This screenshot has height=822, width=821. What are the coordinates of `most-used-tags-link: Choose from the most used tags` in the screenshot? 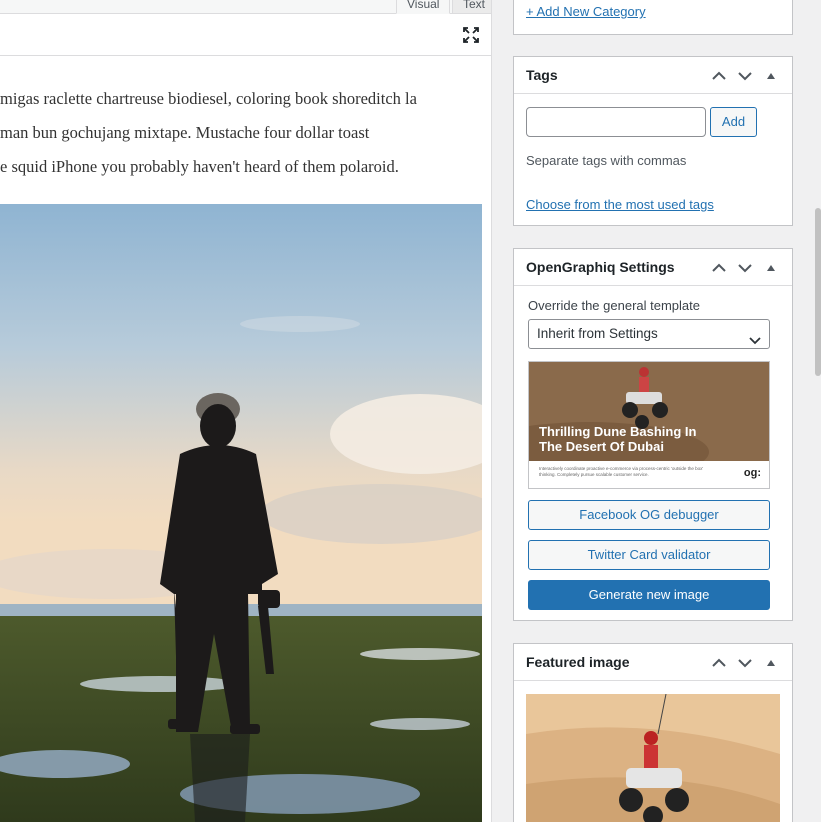 It's located at (620, 204).